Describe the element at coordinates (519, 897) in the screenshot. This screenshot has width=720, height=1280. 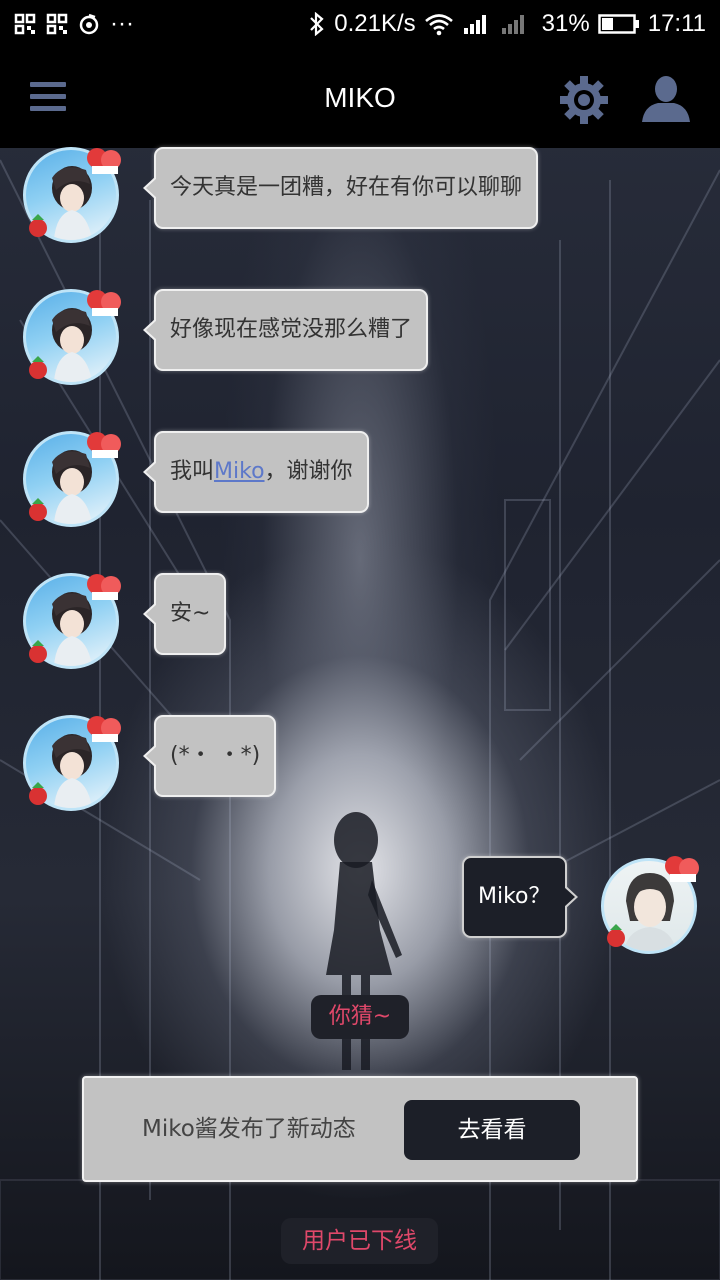
I see `message-bubble: Miko？` at that location.